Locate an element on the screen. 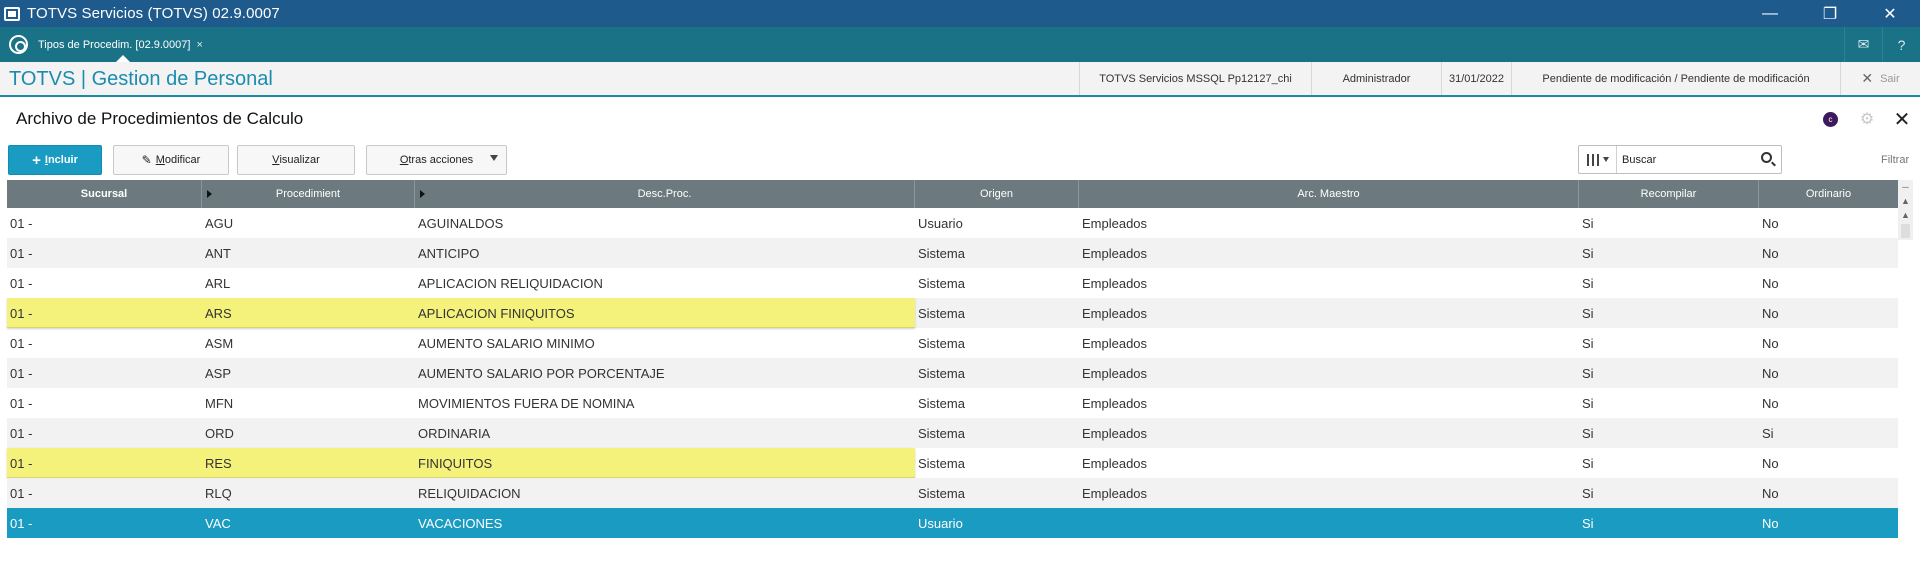 The image size is (1920, 567). column-header-procedimient: Procedimient is located at coordinates (308, 194).